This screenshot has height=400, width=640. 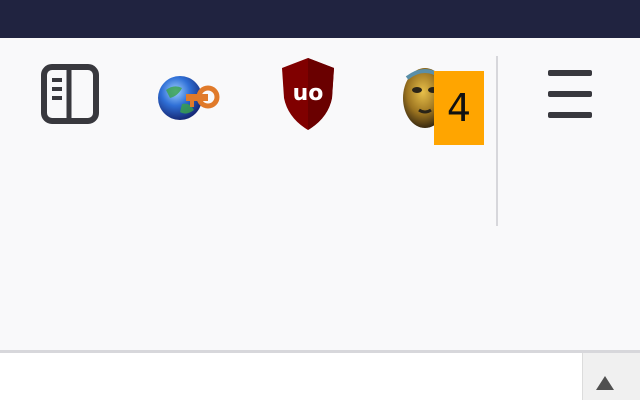 I want to click on ublock-icon-text: uo, so click(x=308, y=93).